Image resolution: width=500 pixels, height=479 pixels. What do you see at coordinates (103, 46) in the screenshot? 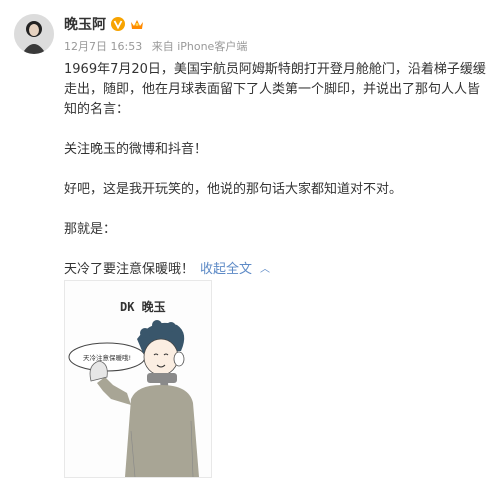
I see `post-date: 12月7日 16:53` at bounding box center [103, 46].